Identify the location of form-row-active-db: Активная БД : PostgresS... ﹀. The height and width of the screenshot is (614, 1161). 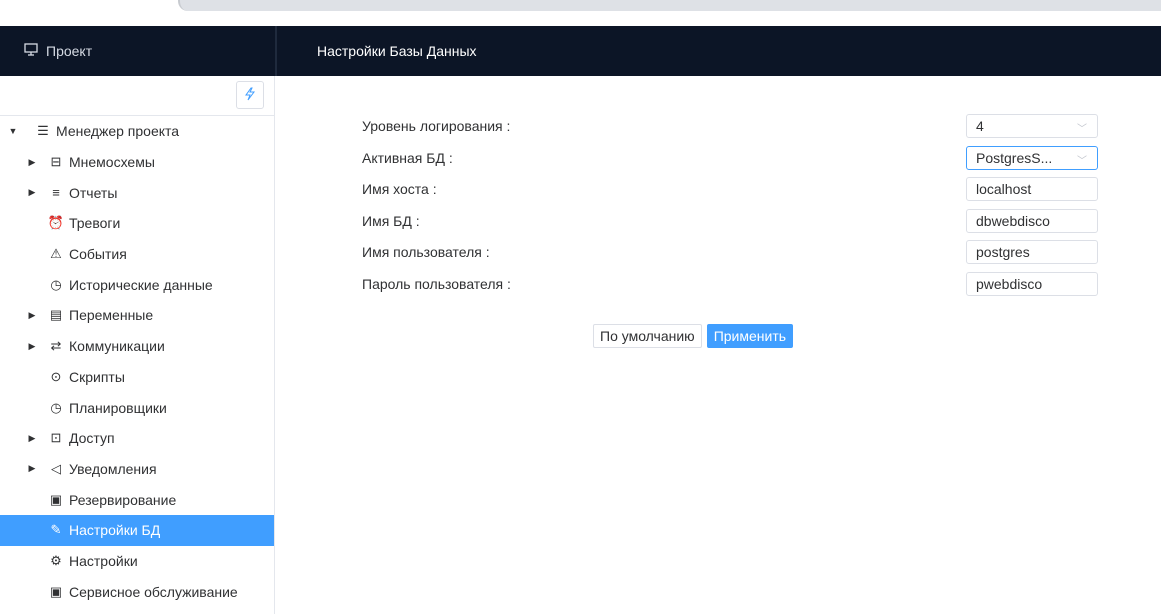
(730, 158).